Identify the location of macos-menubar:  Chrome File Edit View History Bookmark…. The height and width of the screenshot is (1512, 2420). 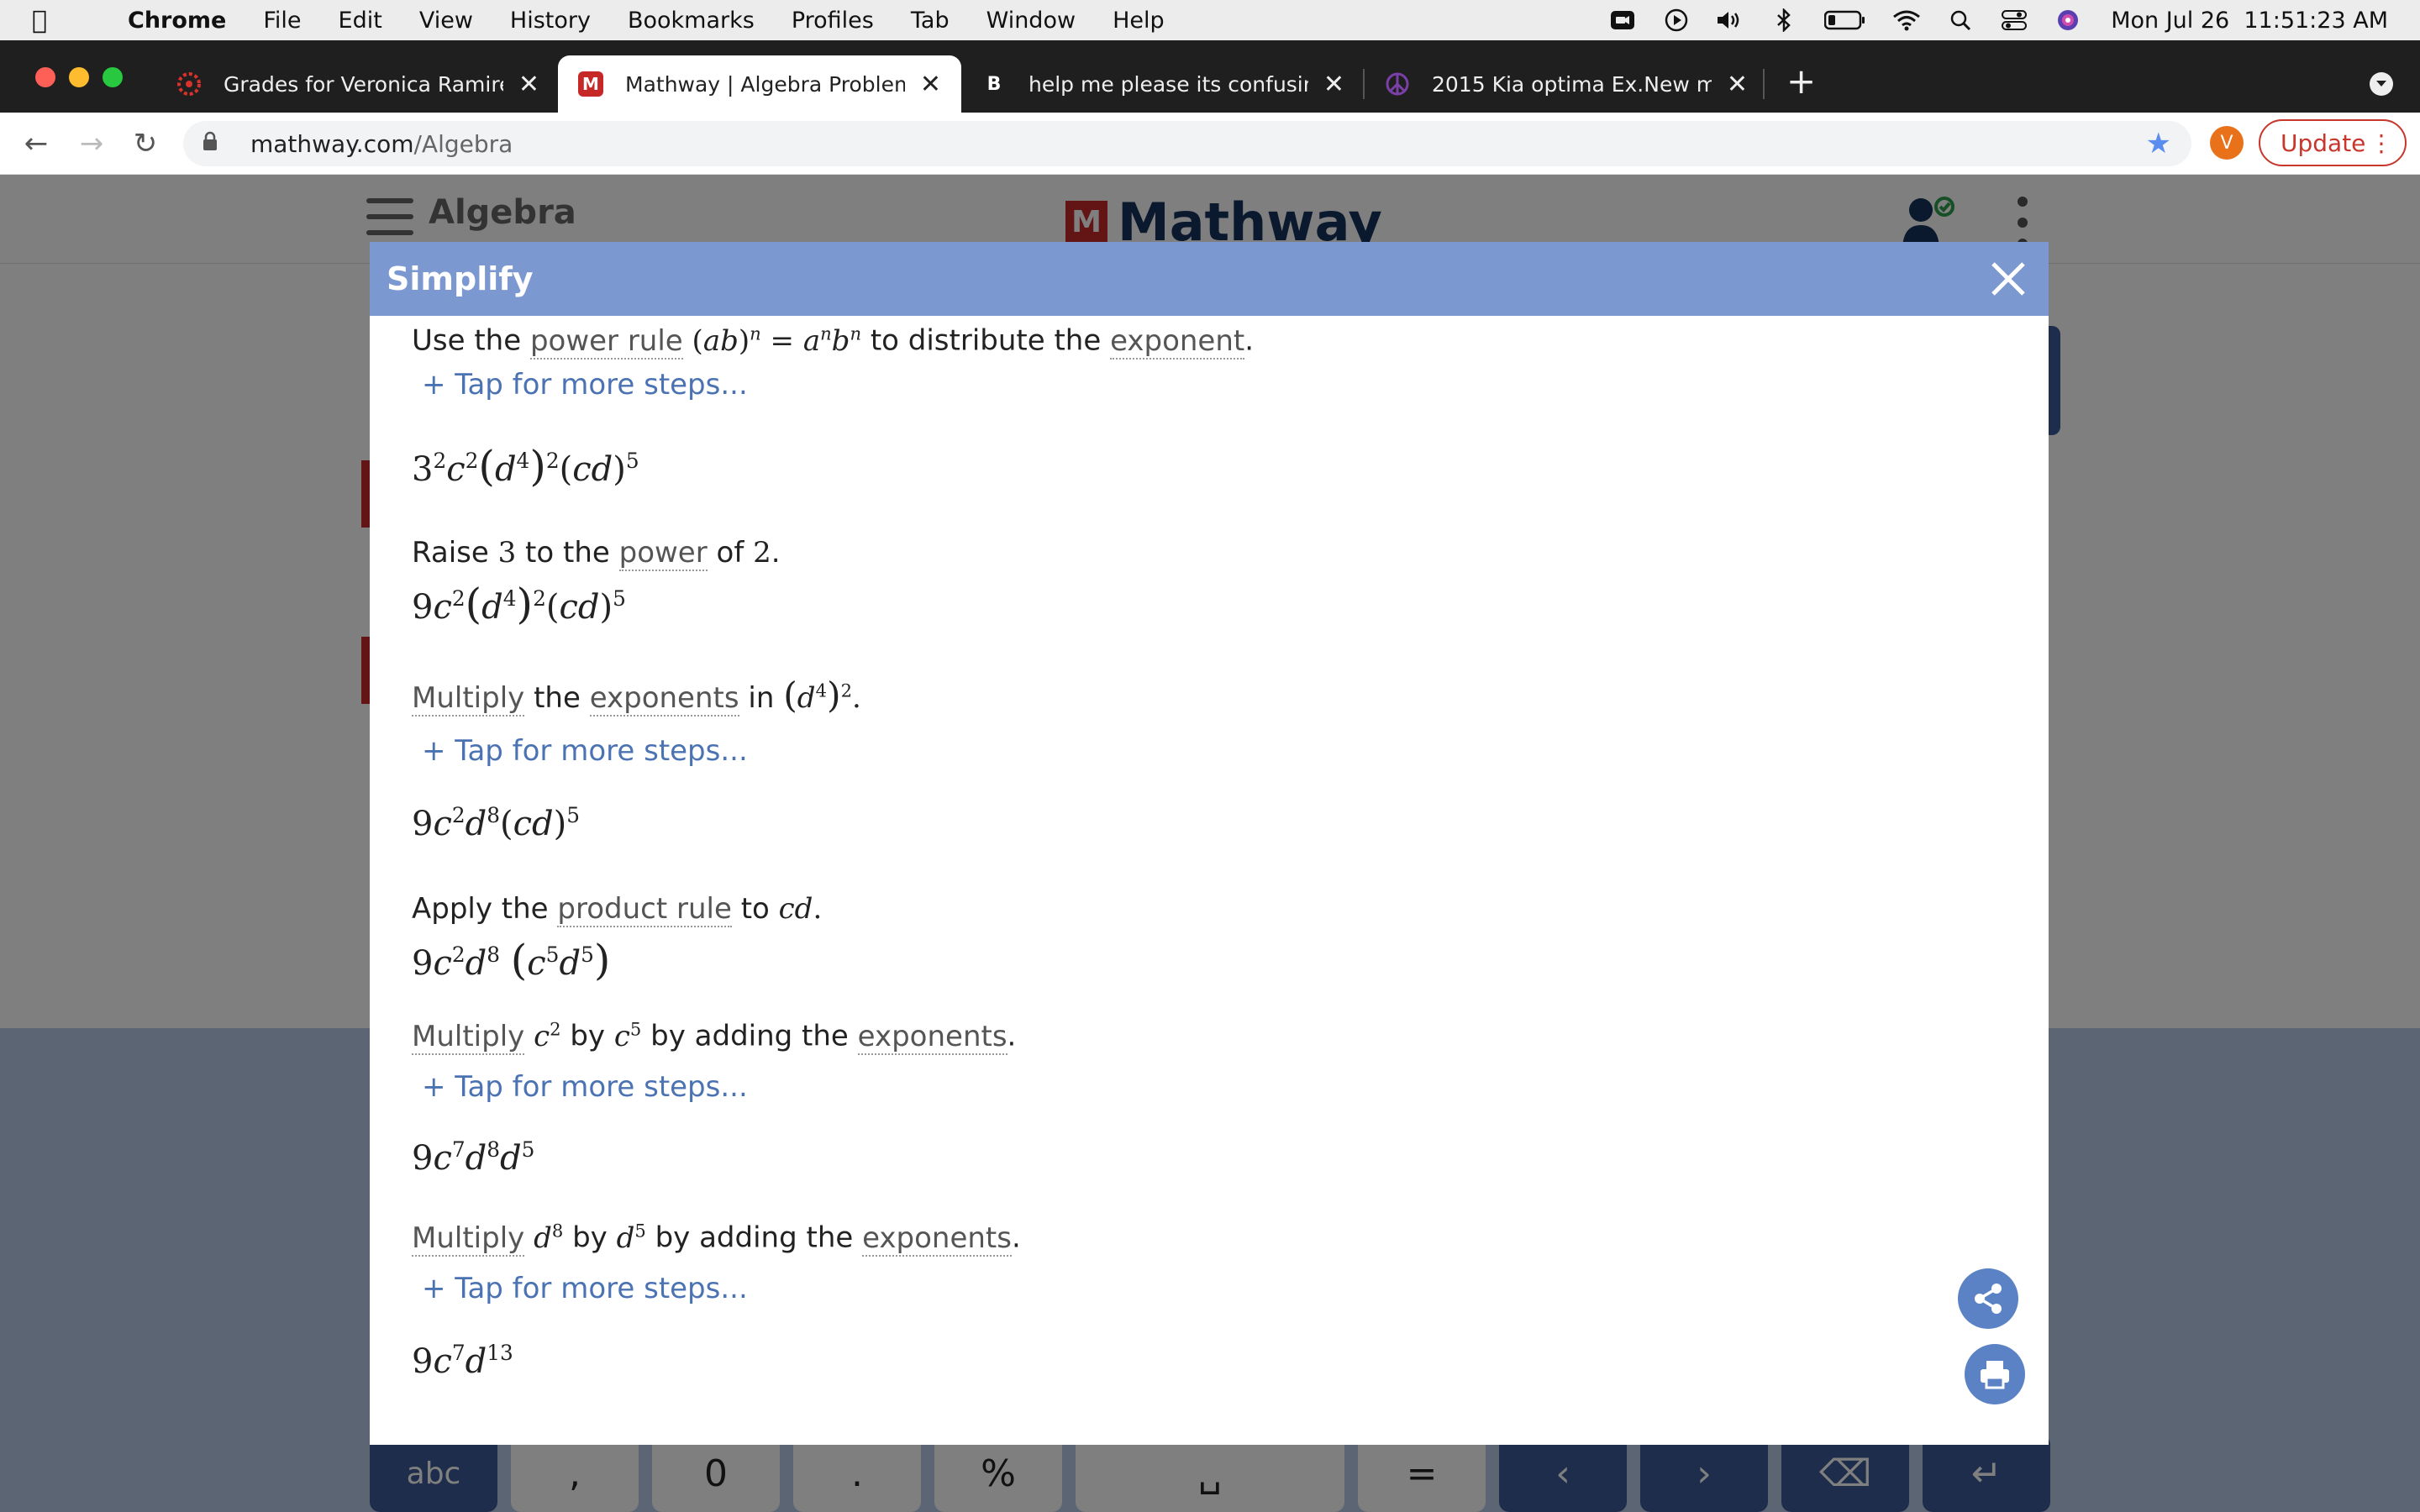
(1210, 20).